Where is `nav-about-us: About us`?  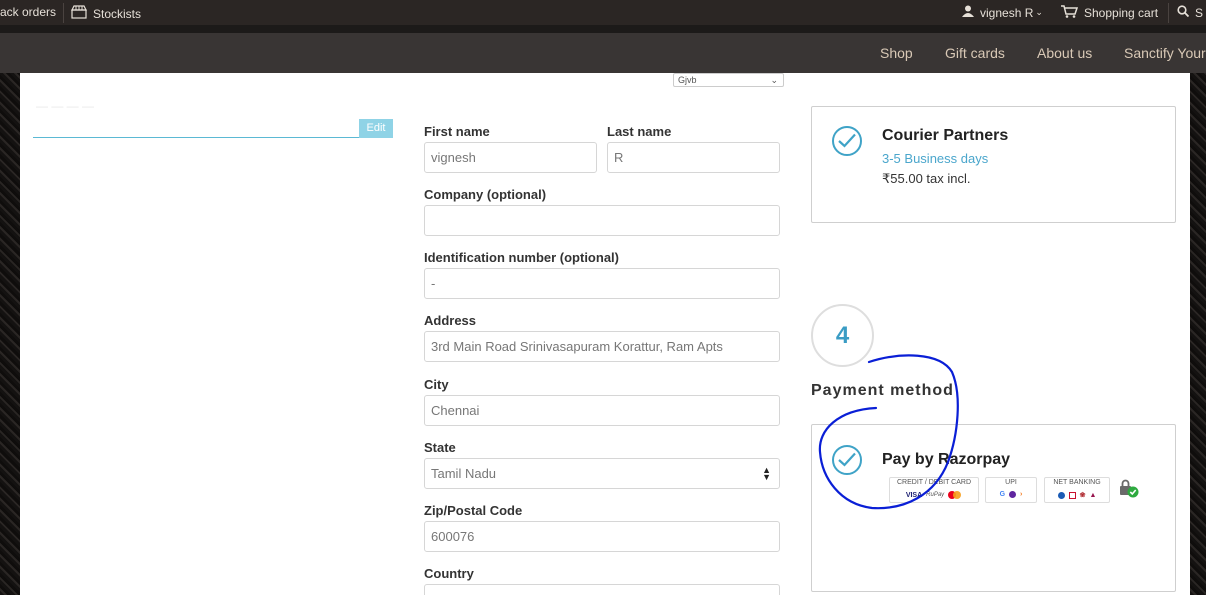 nav-about-us: About us is located at coordinates (1064, 53).